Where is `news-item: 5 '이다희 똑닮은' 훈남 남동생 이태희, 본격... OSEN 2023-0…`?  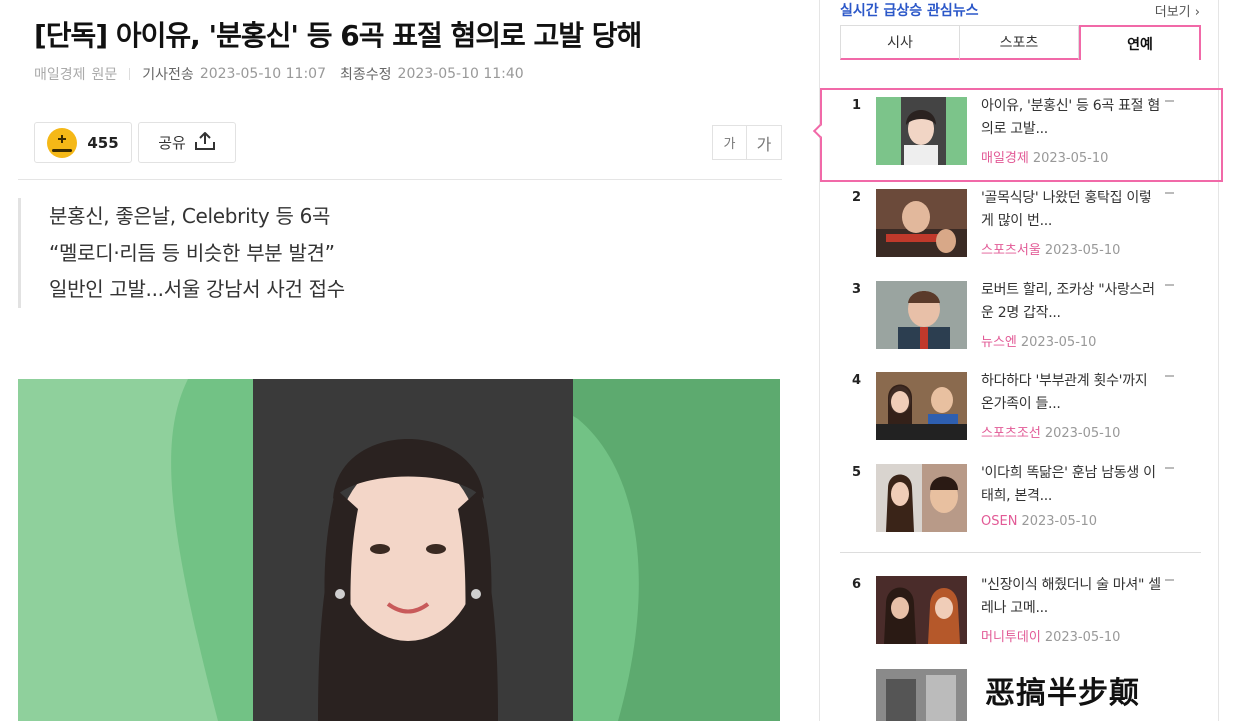
news-item: 5 '이다희 똑닮은' 훈남 남동생 이태희, 본격... OSEN 2023-0… is located at coordinates (1020, 500).